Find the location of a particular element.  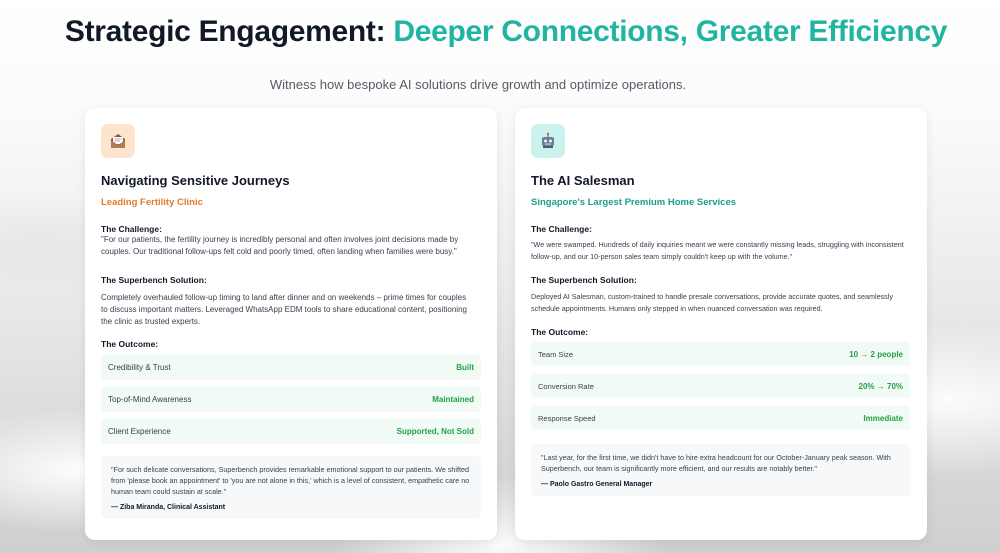

outcome-label: Team Size is located at coordinates (556, 354).